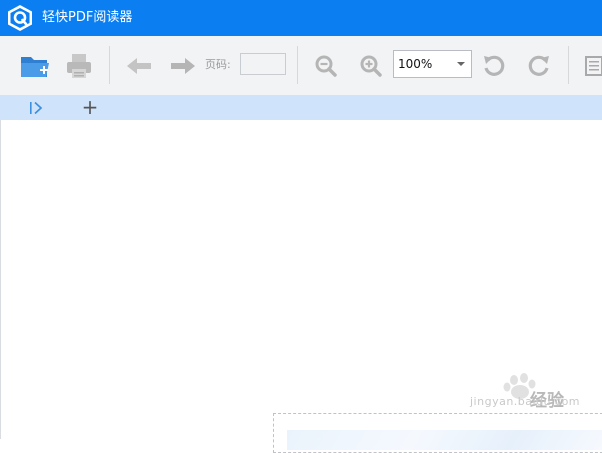  What do you see at coordinates (415, 64) in the screenshot?
I see `zoom-level-value: 100%` at bounding box center [415, 64].